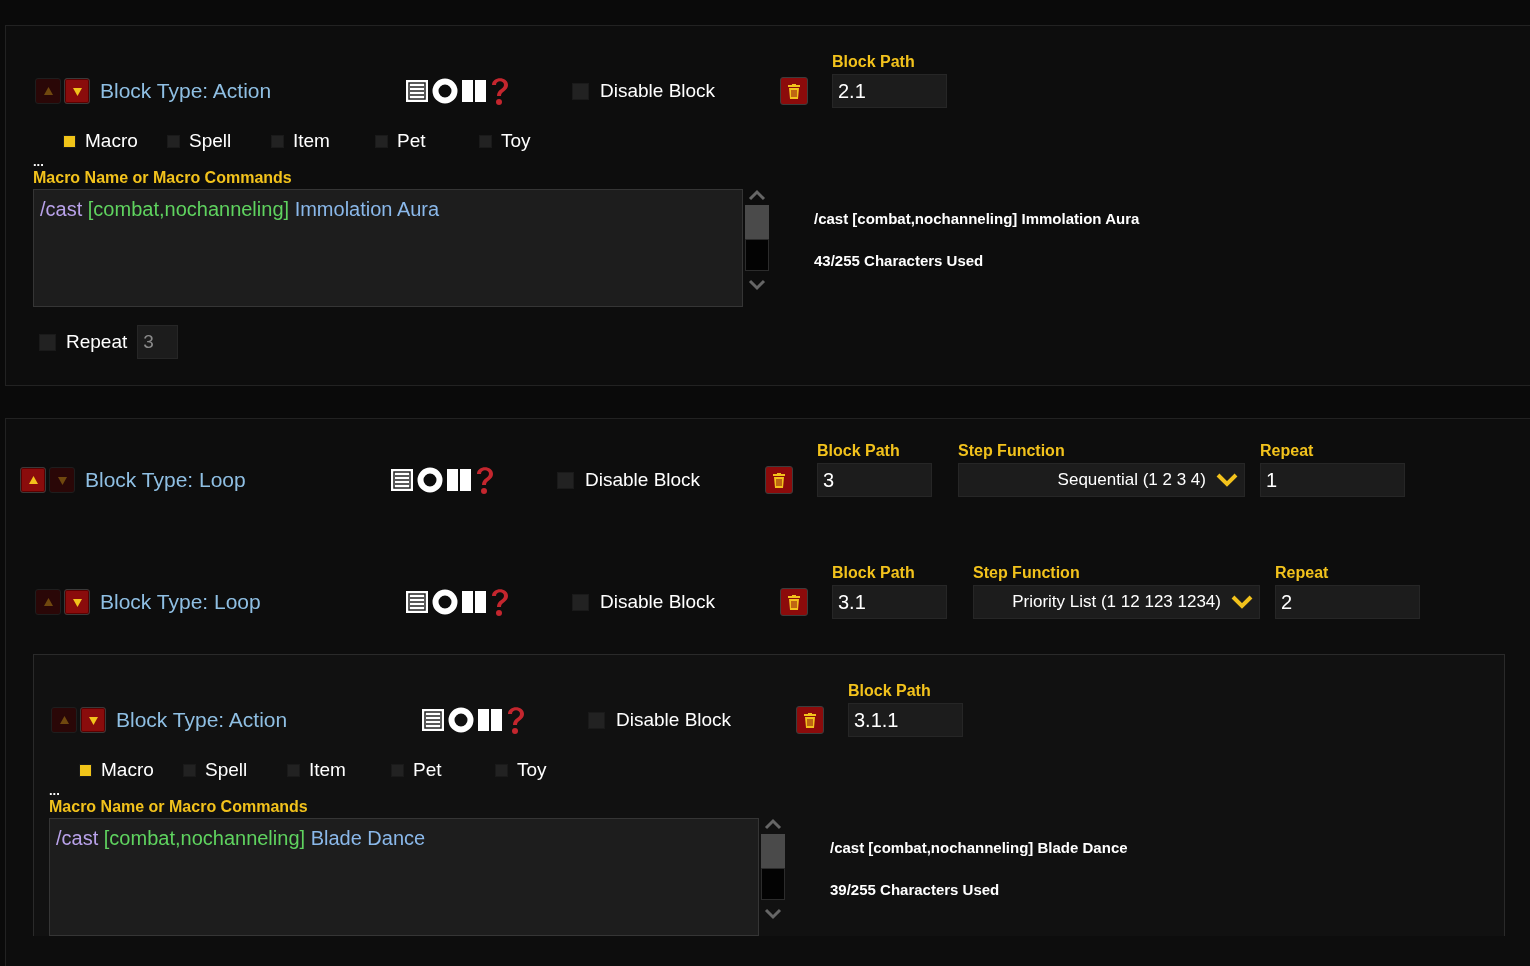 This screenshot has width=1530, height=966. I want to click on repeat-field: 1, so click(1332, 480).